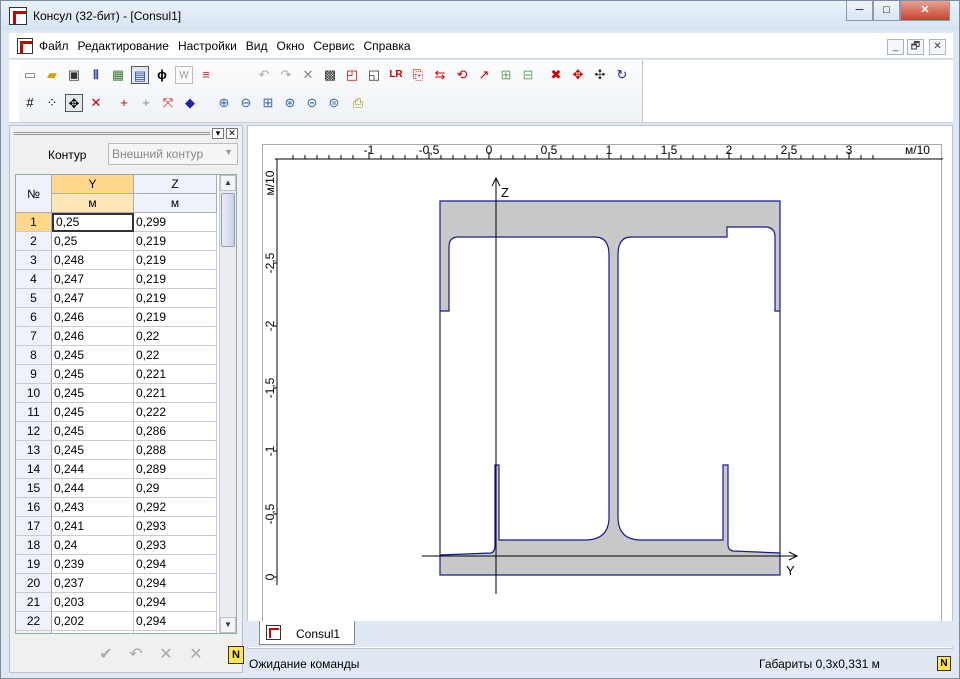 This screenshot has height=679, width=960. I want to click on cell-z: 0,286, so click(175, 431).